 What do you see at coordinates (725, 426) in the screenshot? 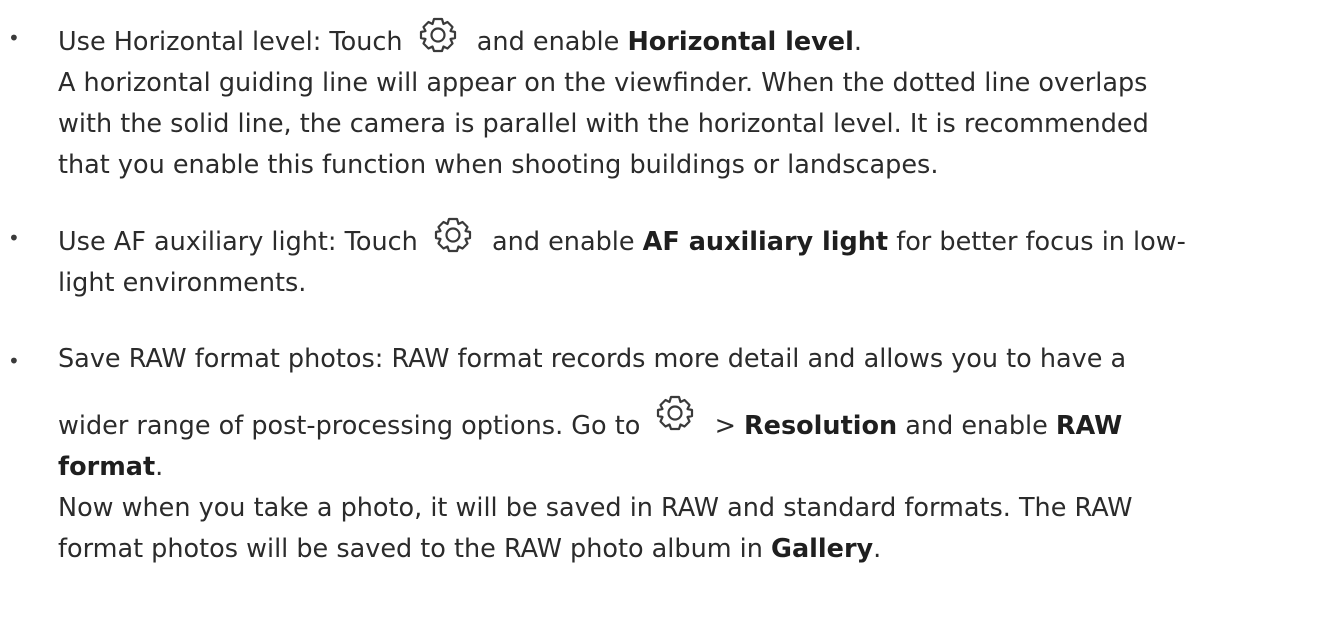
I see `arrow: >` at bounding box center [725, 426].